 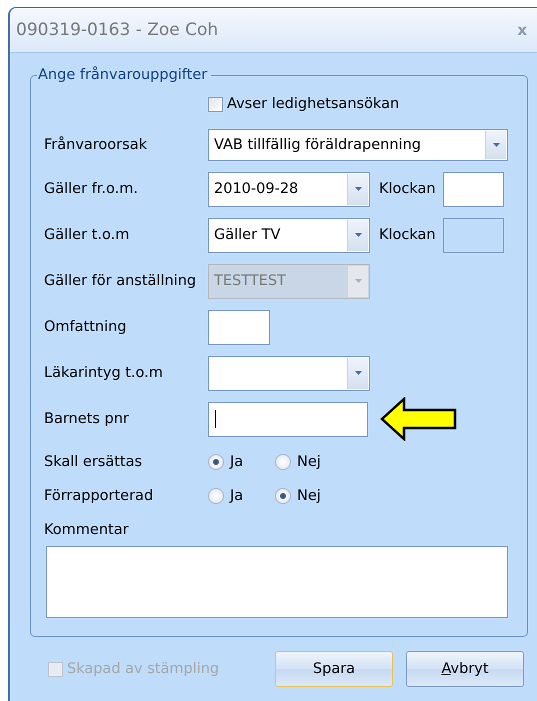 What do you see at coordinates (86, 327) in the screenshot?
I see `field-label: Omfattning` at bounding box center [86, 327].